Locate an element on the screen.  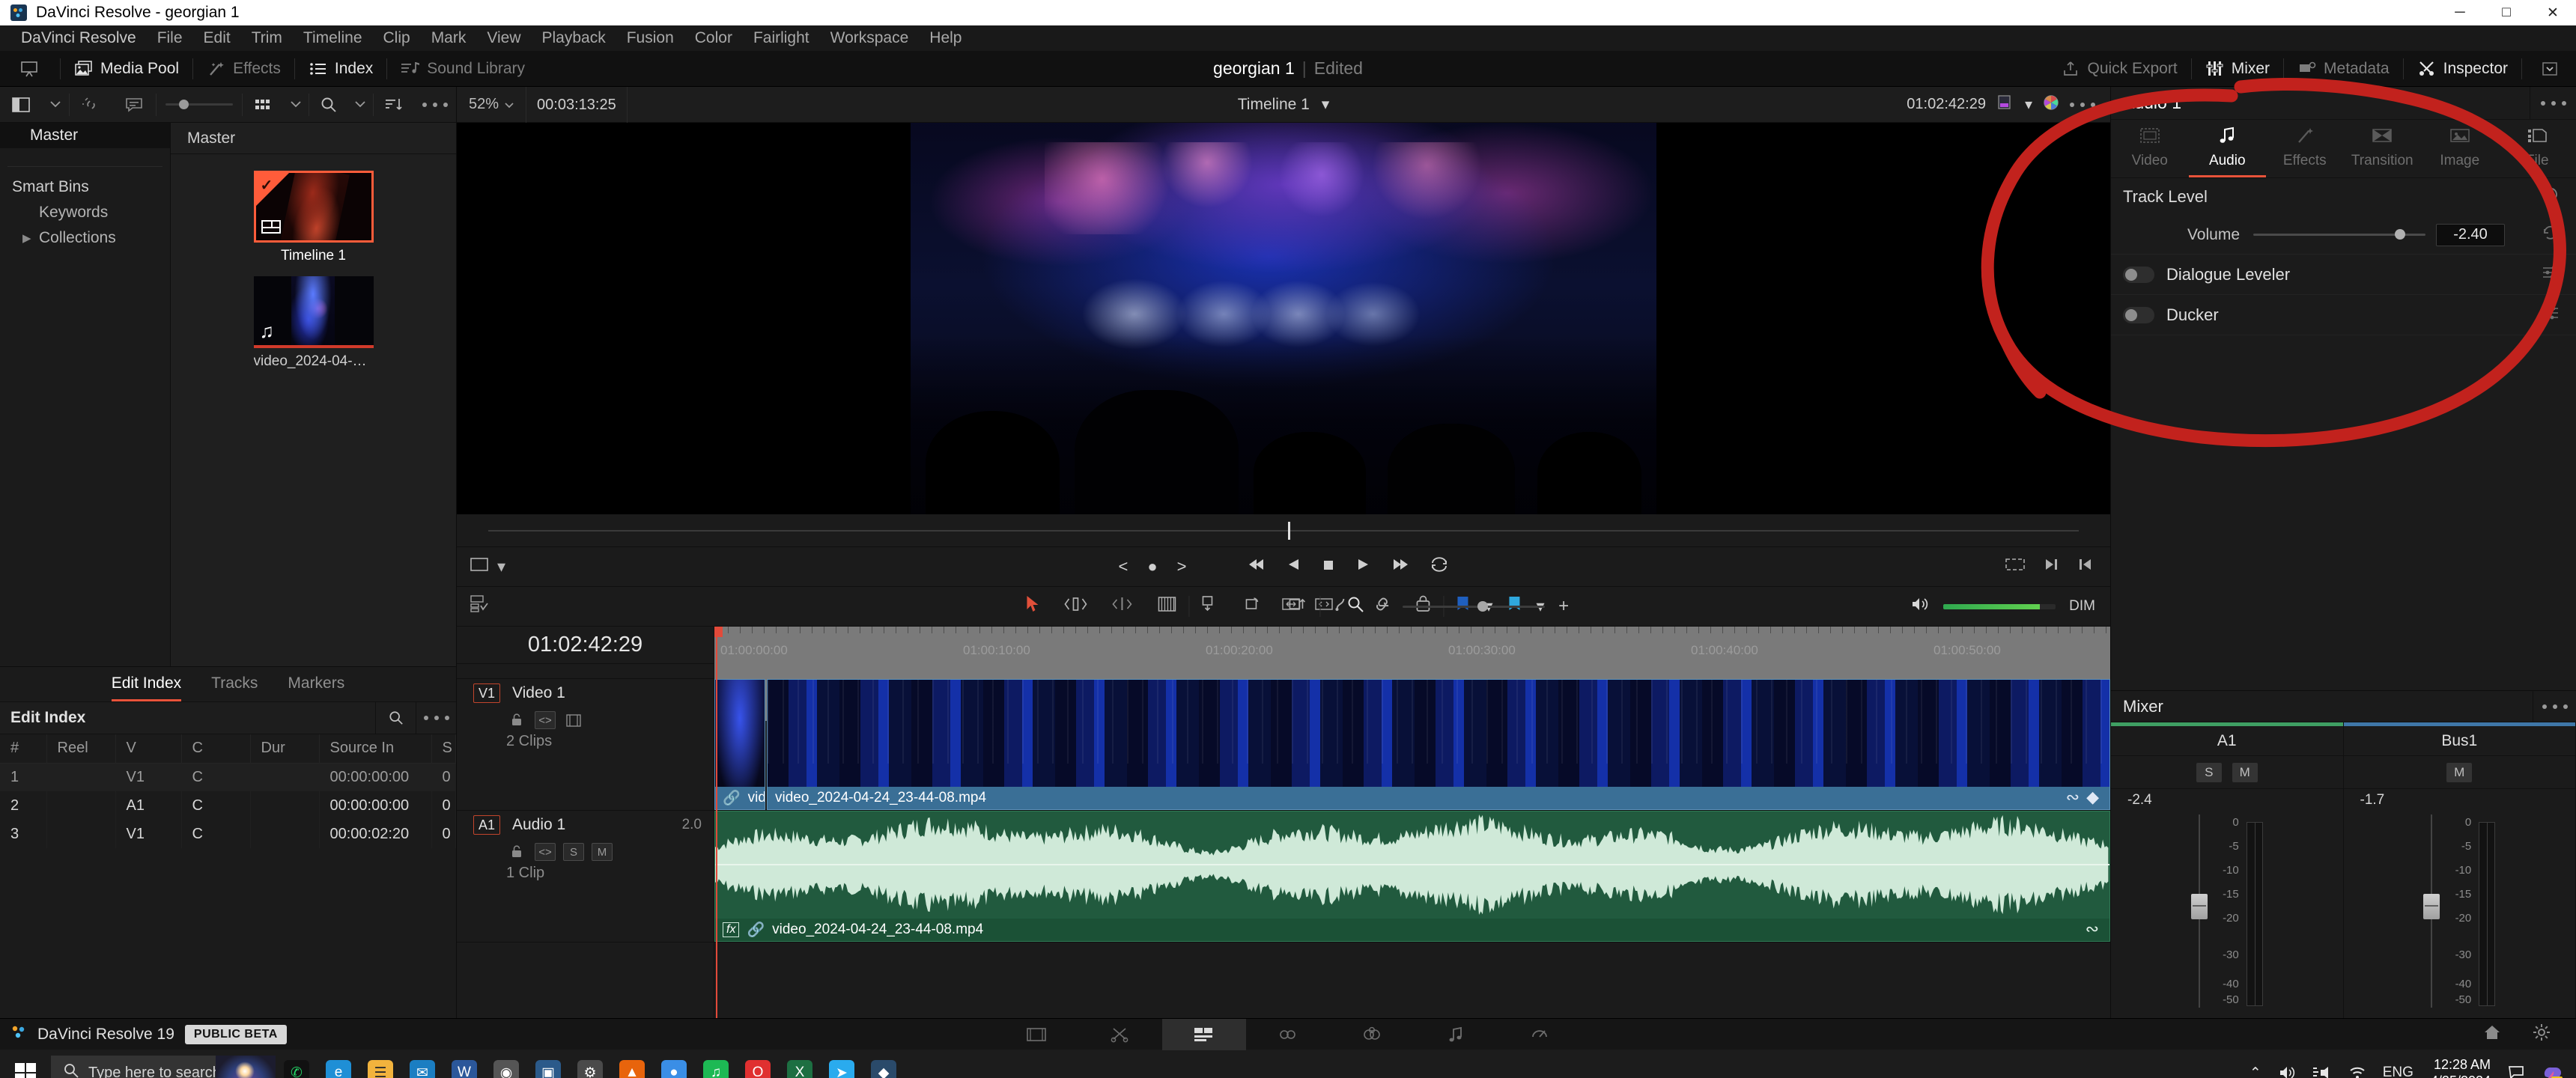
meet-icon is located at coordinates (2322, 1064).